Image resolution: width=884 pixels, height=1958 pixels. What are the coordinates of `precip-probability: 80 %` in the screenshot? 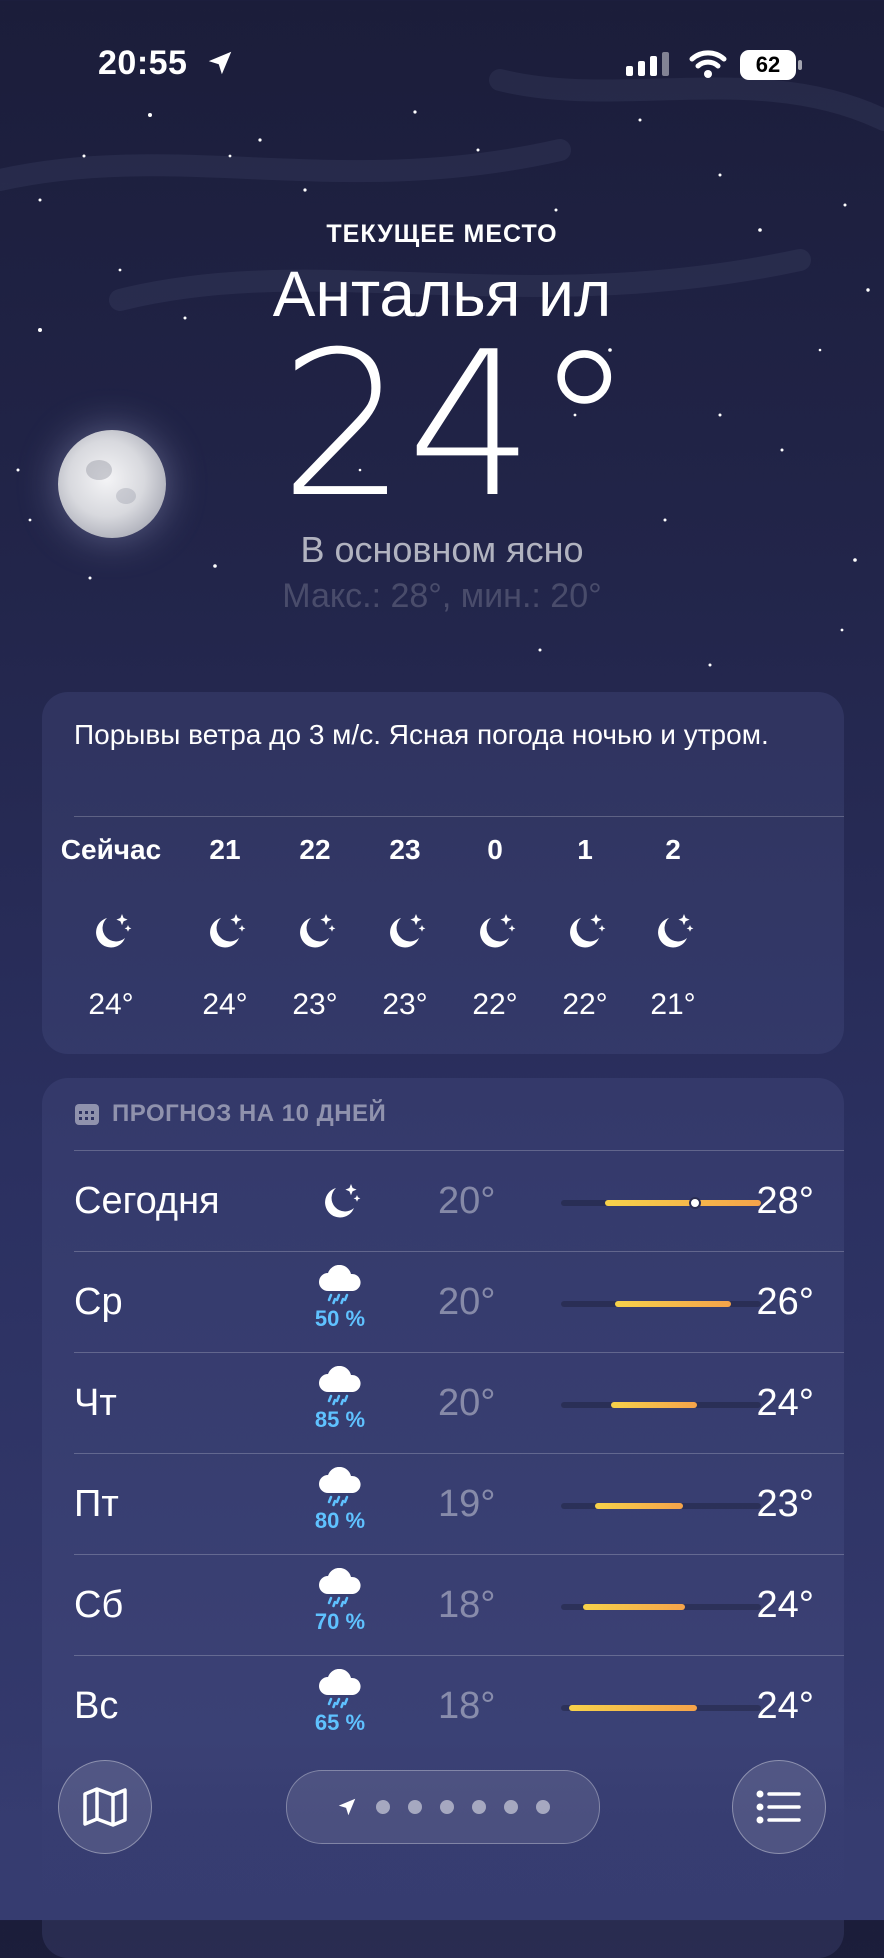 It's located at (340, 1520).